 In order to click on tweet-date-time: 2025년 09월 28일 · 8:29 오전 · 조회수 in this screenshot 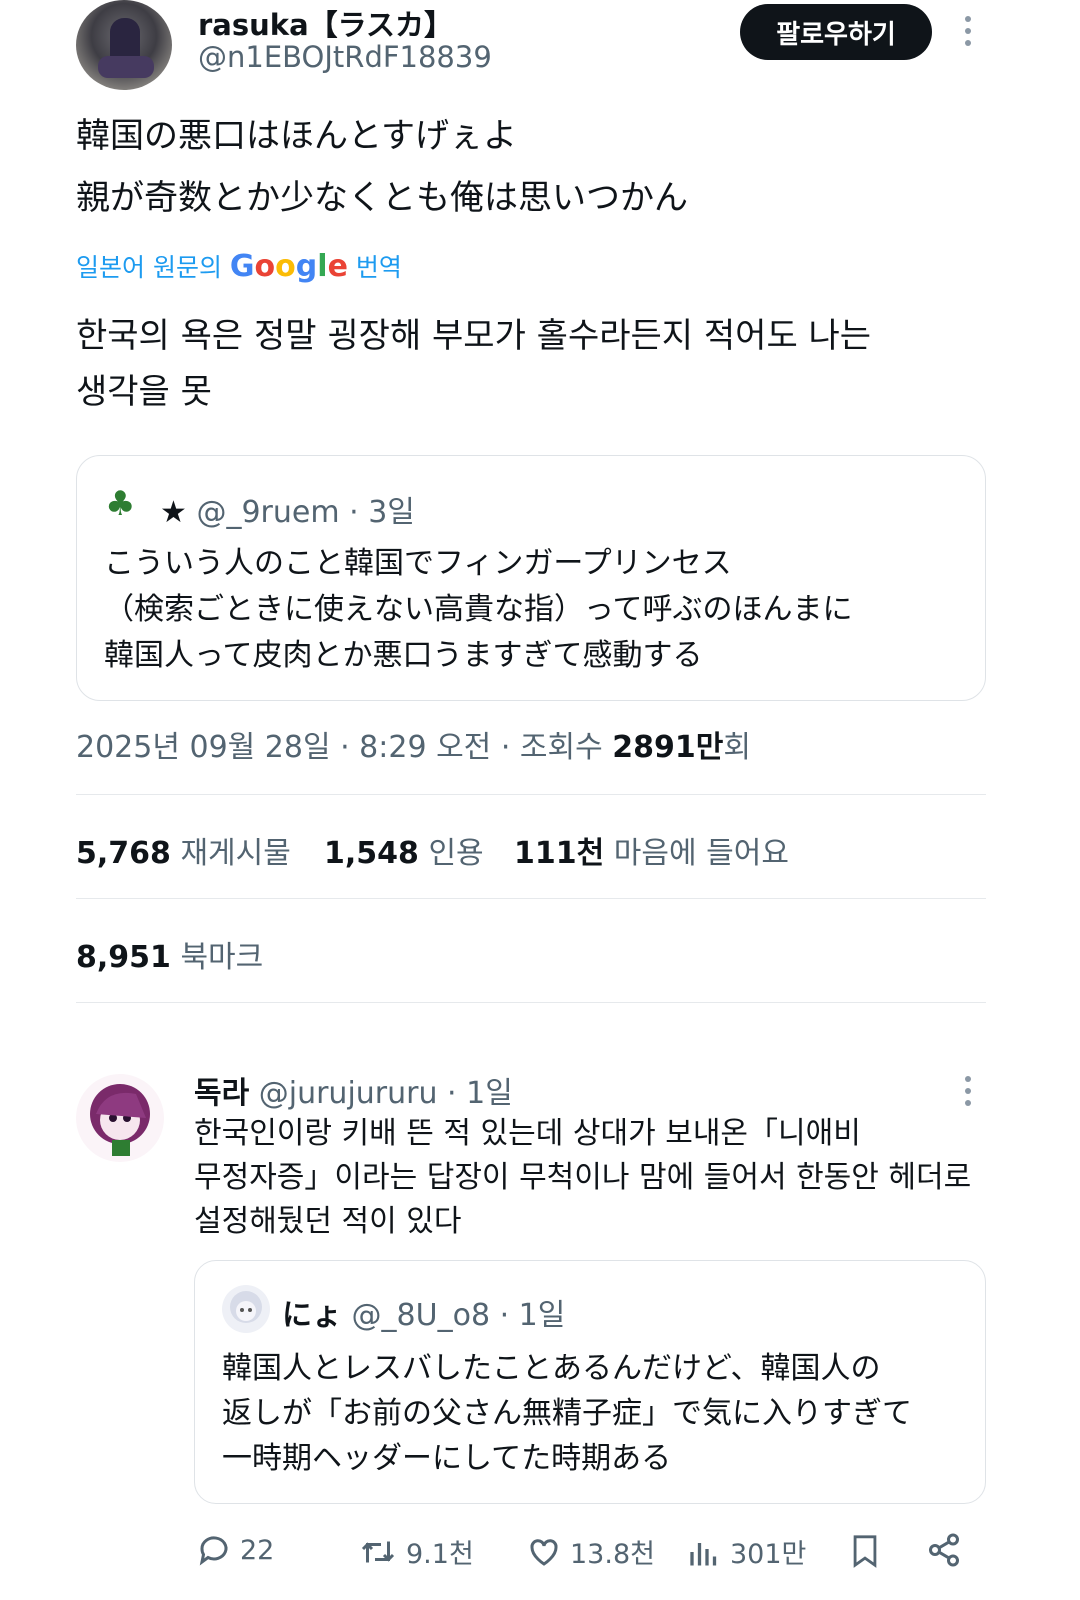, I will do `click(339, 747)`.